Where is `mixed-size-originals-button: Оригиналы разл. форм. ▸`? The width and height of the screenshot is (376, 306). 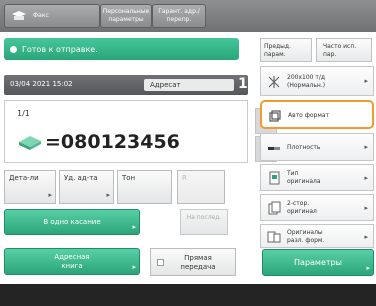
mixed-size-originals-button: Оригиналы разл. форм. ▸ is located at coordinates (317, 236).